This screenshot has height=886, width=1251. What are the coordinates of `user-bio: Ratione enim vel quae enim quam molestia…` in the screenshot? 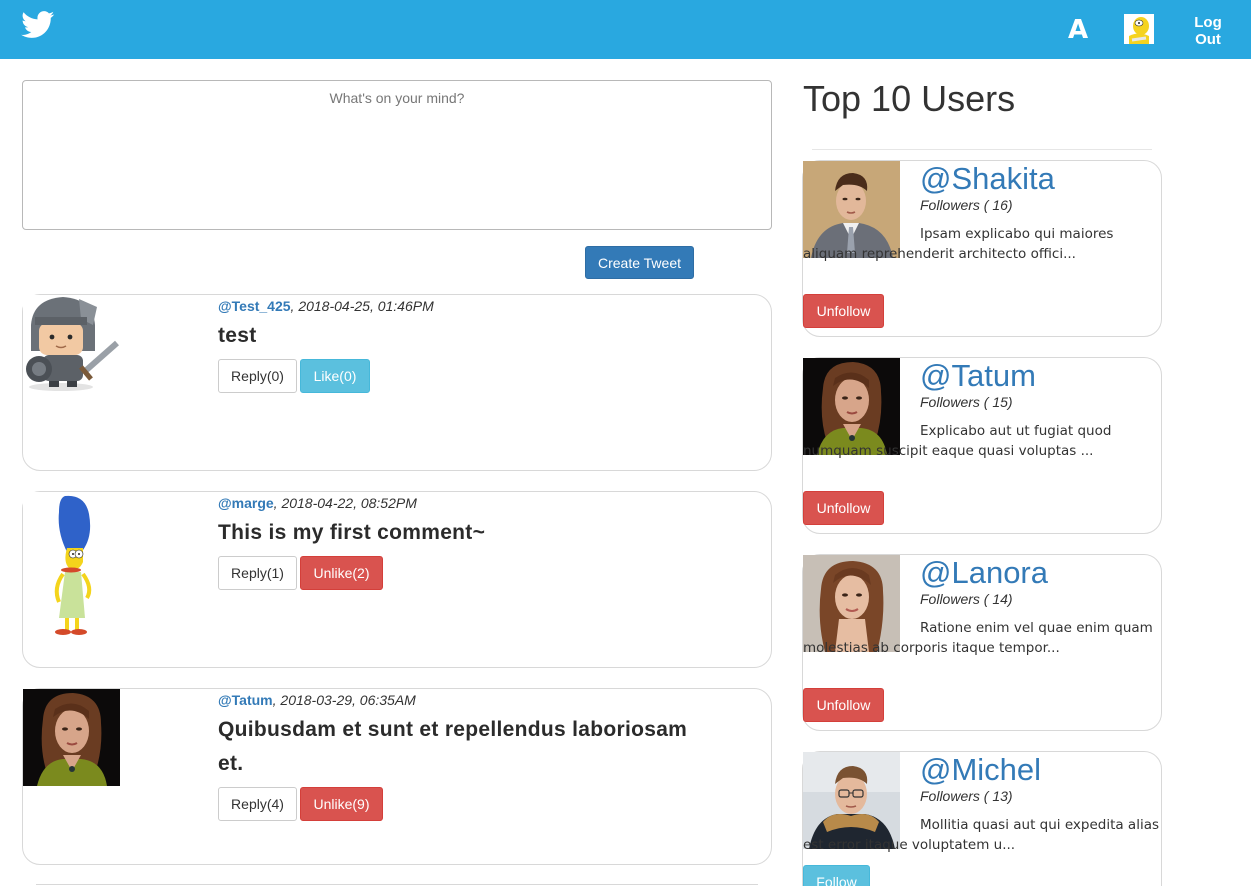 It's located at (978, 638).